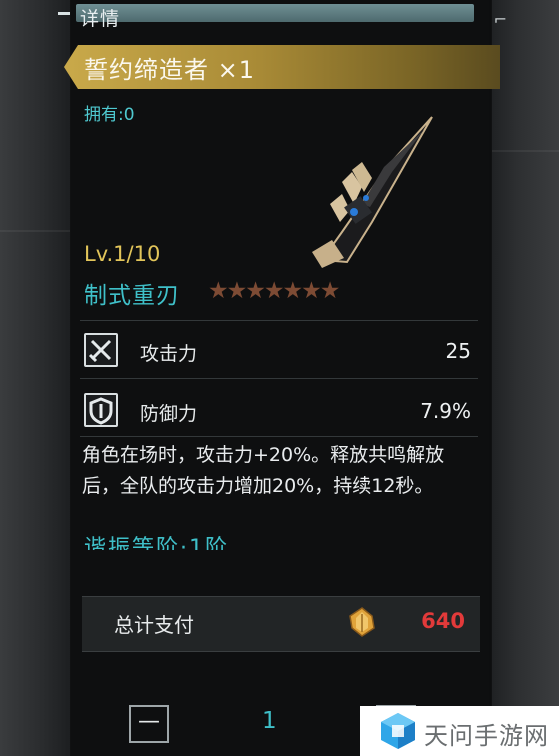 The width and height of the screenshot is (559, 756). Describe the element at coordinates (458, 351) in the screenshot. I see `attack-value: 25` at that location.